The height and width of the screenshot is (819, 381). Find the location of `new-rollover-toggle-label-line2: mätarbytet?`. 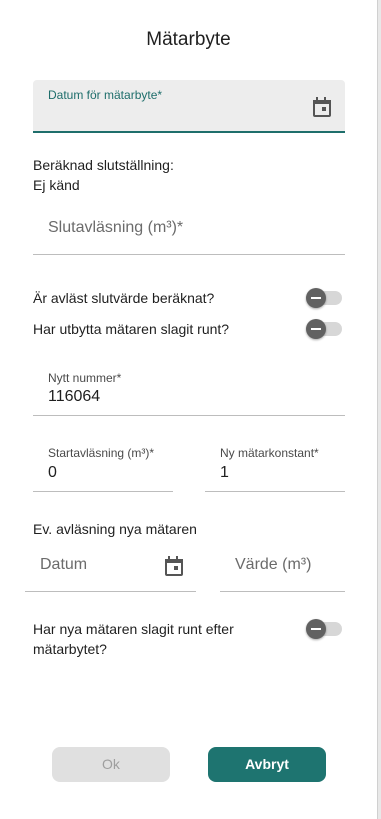

new-rollover-toggle-label-line2: mätarbytet? is located at coordinates (70, 649).